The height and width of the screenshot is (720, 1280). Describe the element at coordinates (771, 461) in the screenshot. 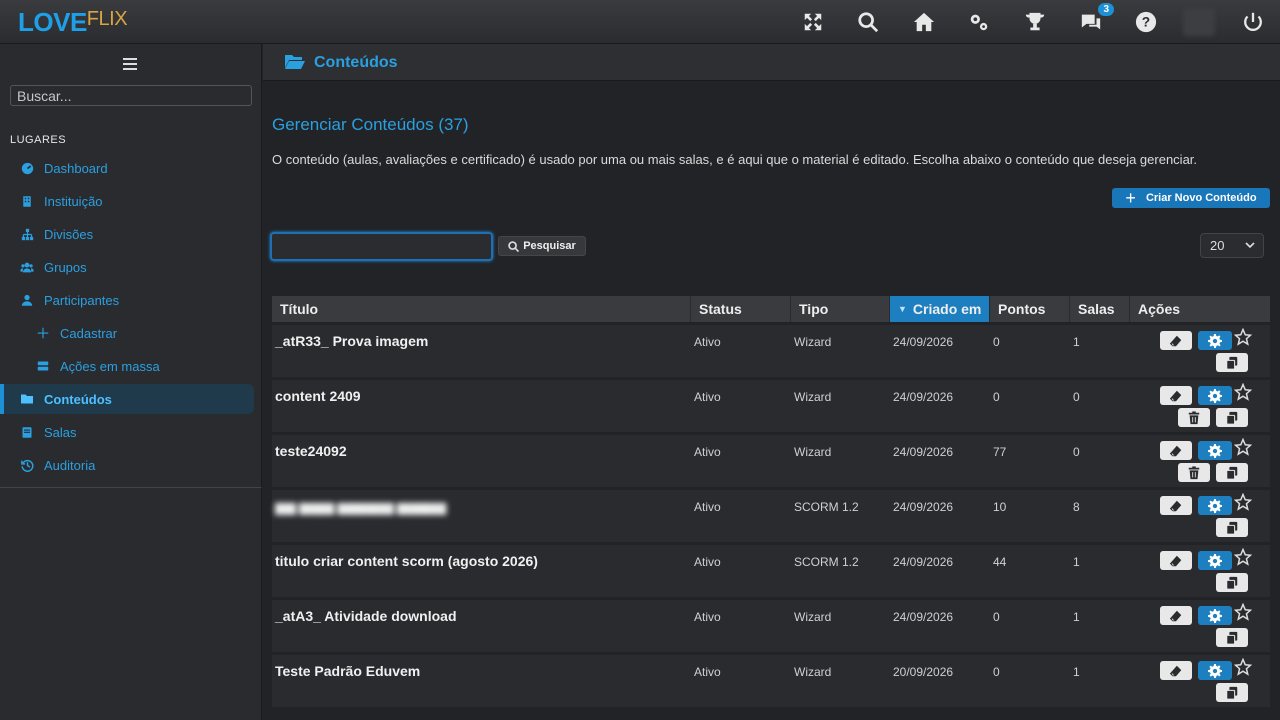

I see `table-row: teste24092 Ativo Wizard 24/09/2026 77 0` at that location.